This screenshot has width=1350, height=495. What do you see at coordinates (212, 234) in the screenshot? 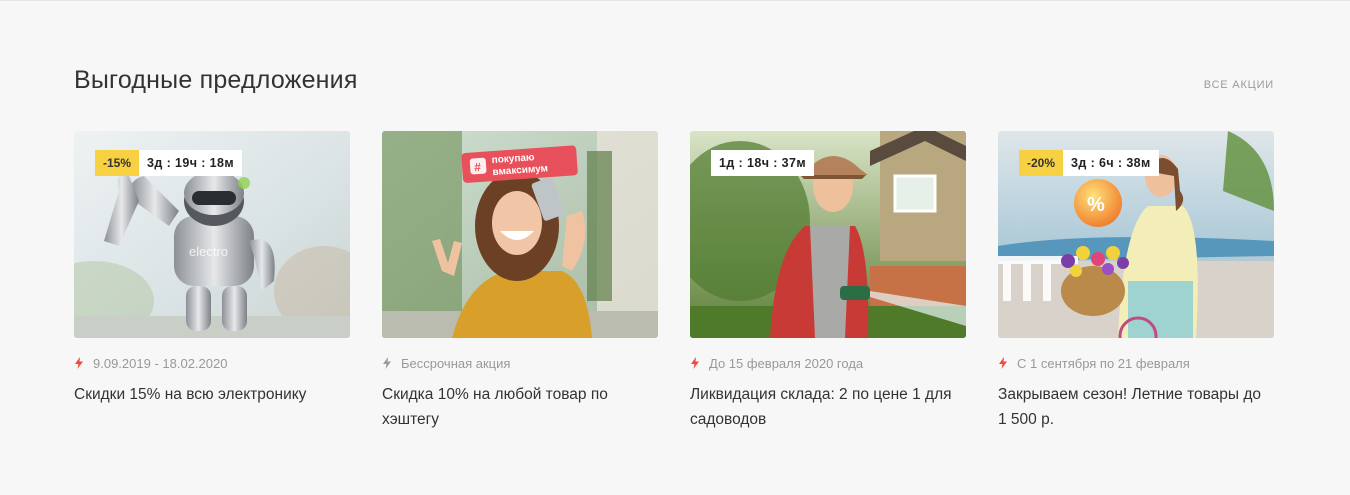
I see `promo-image-robot: electro -15% 3д : 19ч : 18м` at bounding box center [212, 234].